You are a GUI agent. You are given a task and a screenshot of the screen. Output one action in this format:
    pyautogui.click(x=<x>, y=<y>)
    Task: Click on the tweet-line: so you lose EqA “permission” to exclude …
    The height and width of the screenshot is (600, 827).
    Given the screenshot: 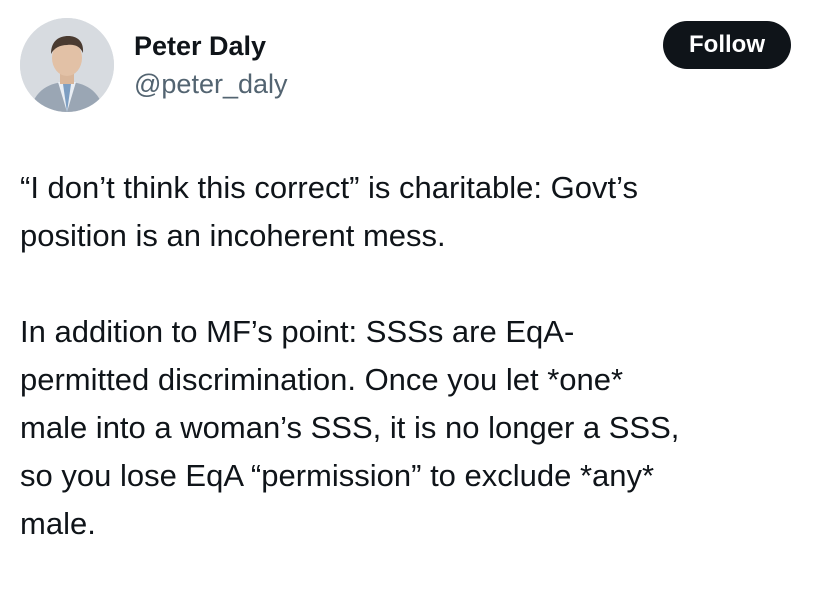 What is the action you would take?
    pyautogui.click(x=337, y=475)
    